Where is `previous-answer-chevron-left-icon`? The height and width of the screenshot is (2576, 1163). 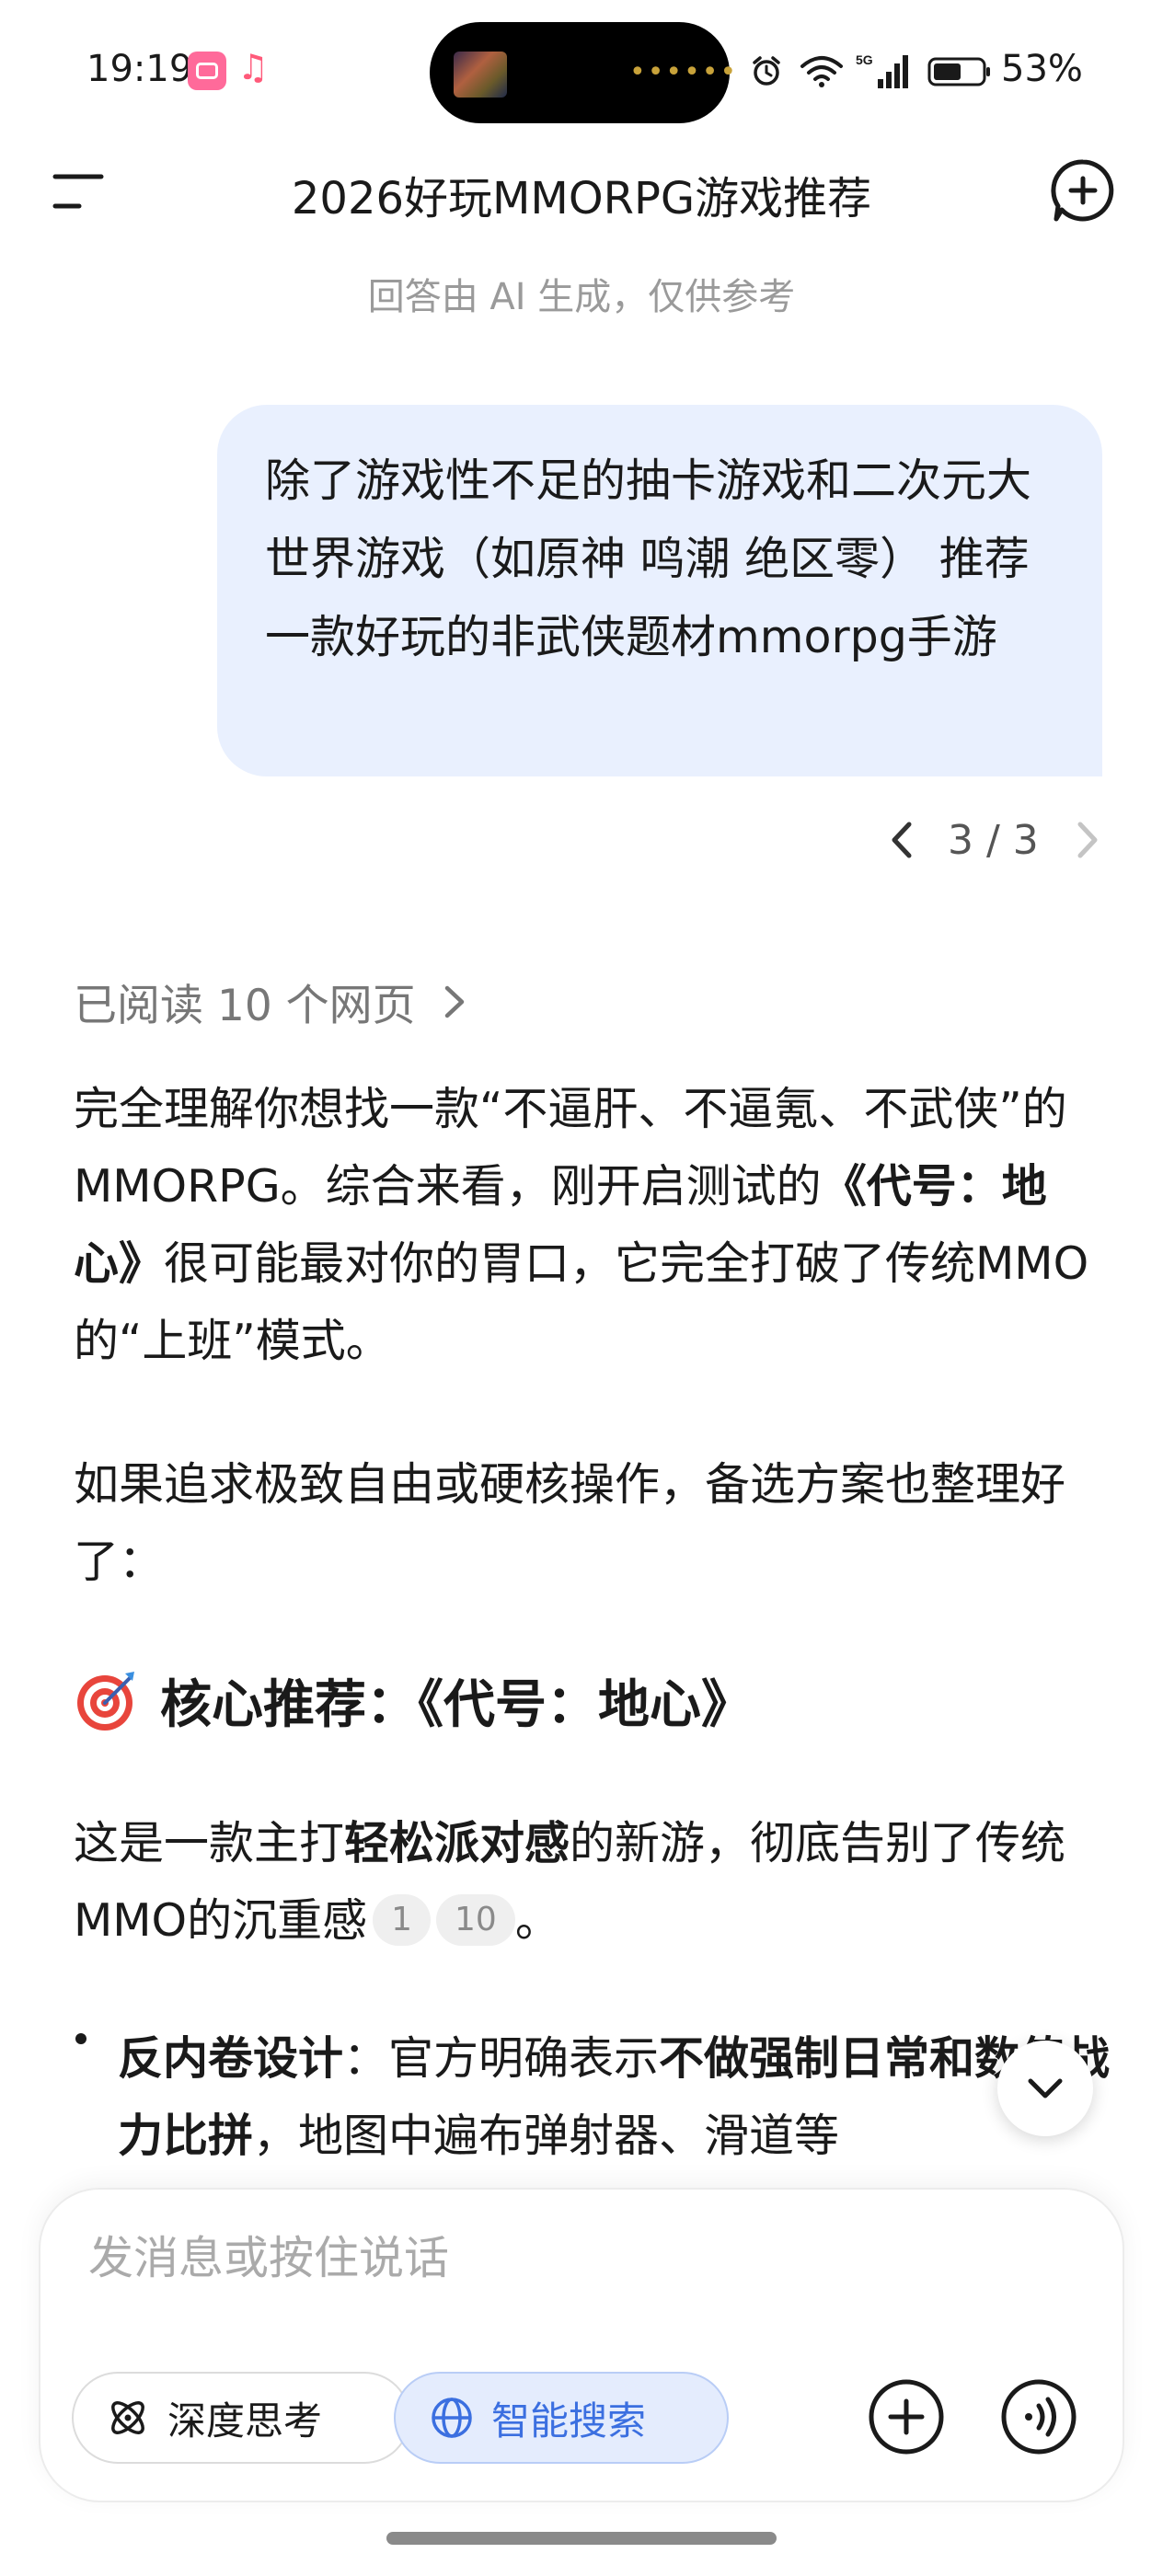
previous-answer-chevron-left-icon is located at coordinates (901, 840).